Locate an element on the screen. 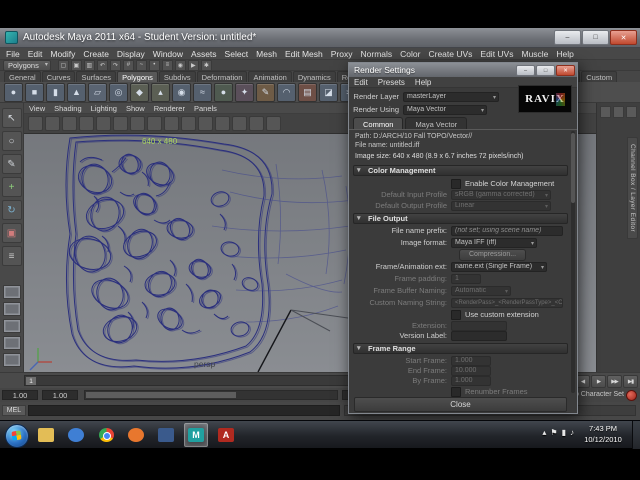 The image size is (640, 480). file-name-prefix-label: File name prefix: is located at coordinates (419, 230).